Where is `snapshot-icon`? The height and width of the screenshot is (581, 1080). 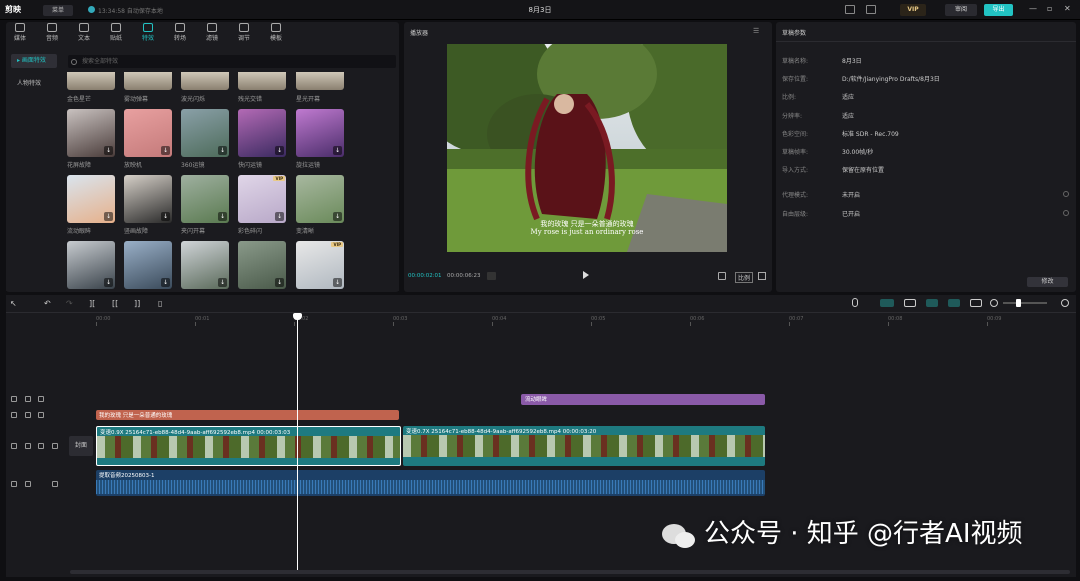 snapshot-icon is located at coordinates (722, 276).